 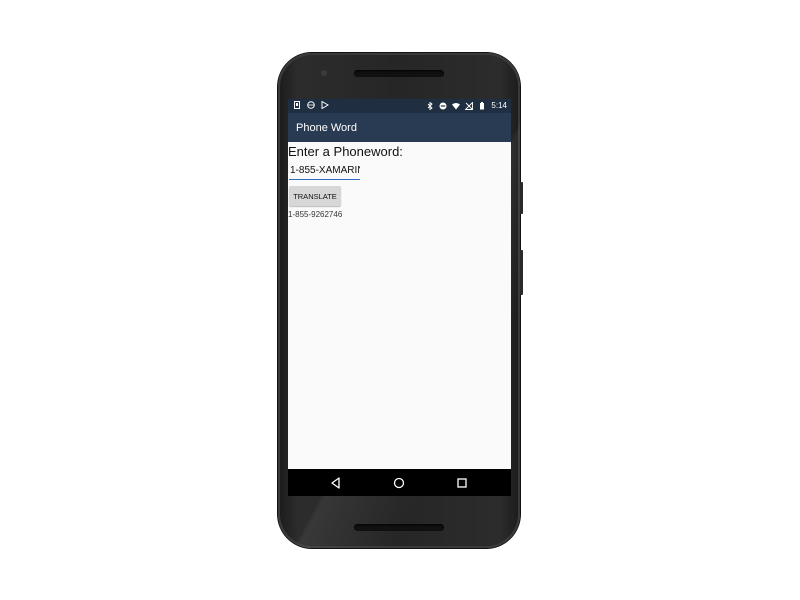 I want to click on recents-icon, so click(x=462, y=483).